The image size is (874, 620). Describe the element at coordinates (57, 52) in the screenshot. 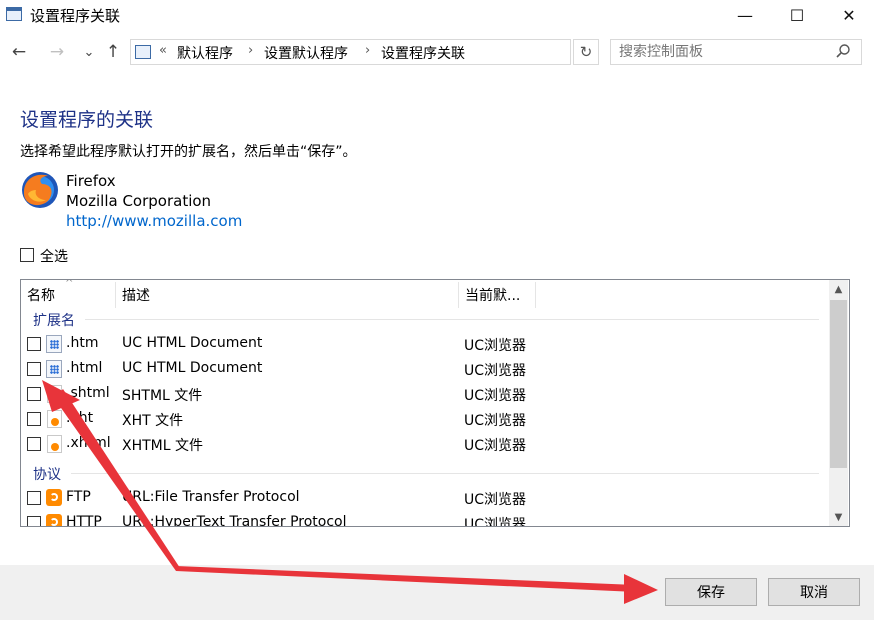

I see `forward-arrow-icon: →` at that location.